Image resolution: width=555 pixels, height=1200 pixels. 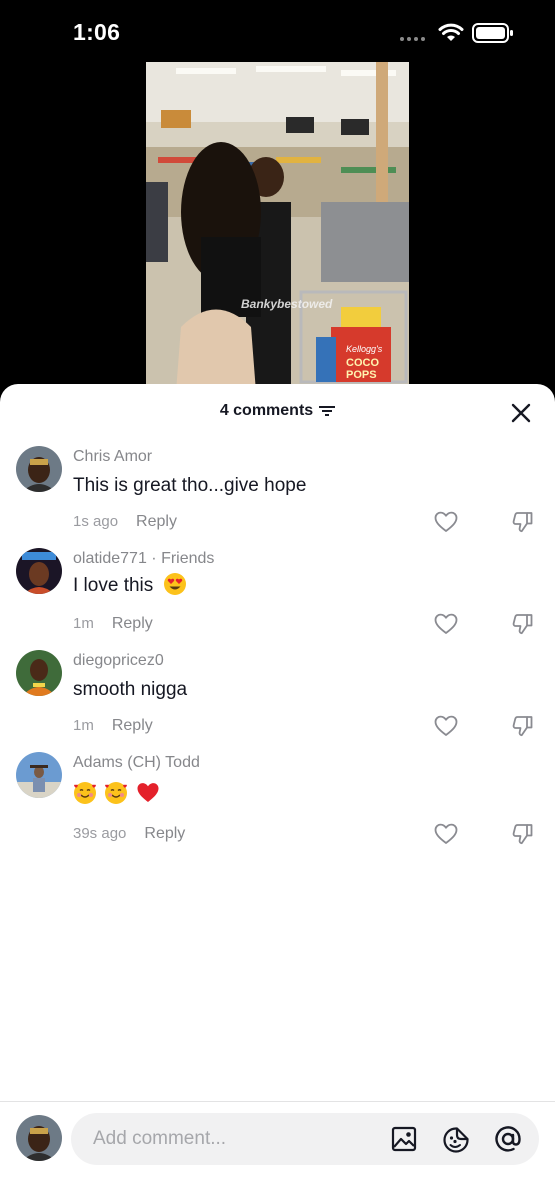 I want to click on battery-icon, so click(x=492, y=33).